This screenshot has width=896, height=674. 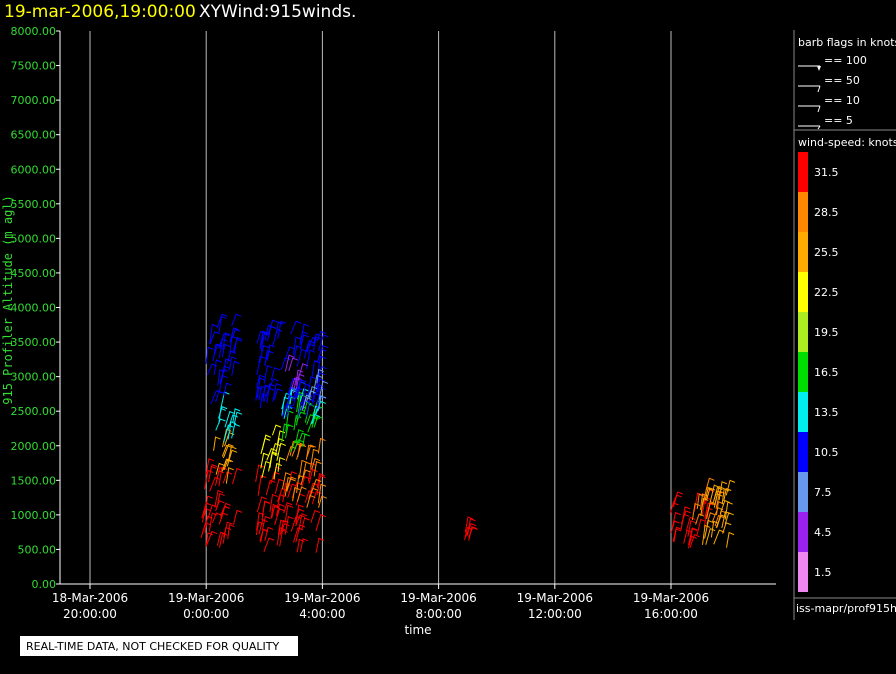 What do you see at coordinates (34, 411) in the screenshot?
I see `y-tick-label: 2500.00` at bounding box center [34, 411].